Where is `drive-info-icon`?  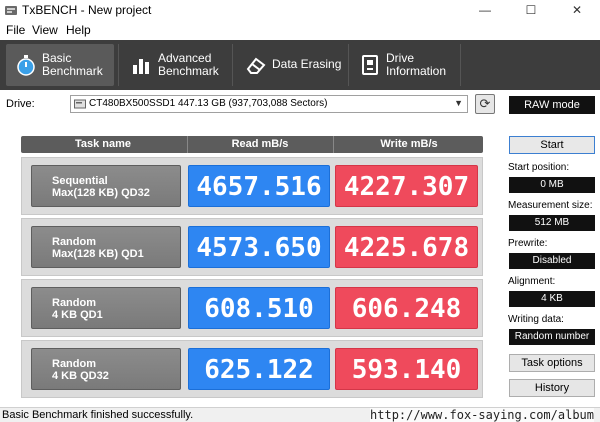 drive-info-icon is located at coordinates (370, 65).